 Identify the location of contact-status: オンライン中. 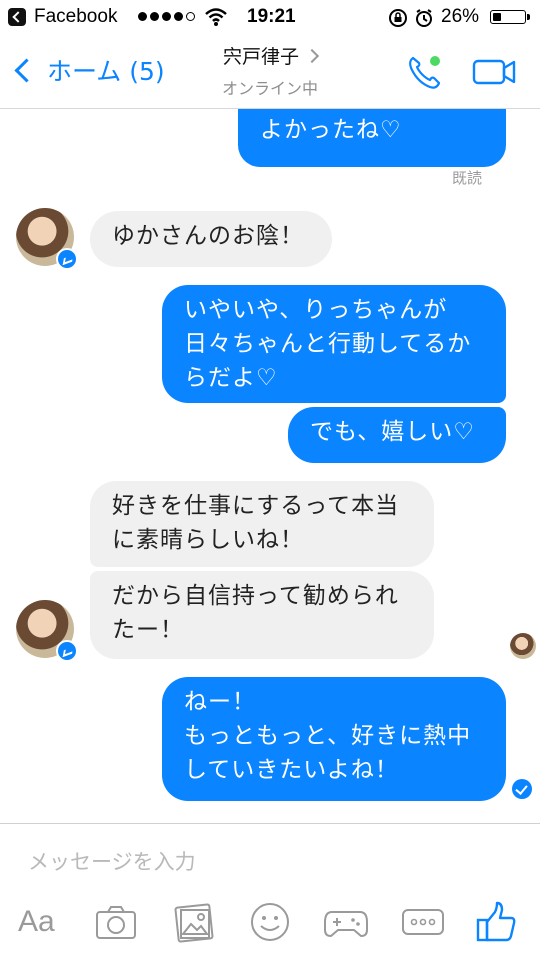
(269, 88).